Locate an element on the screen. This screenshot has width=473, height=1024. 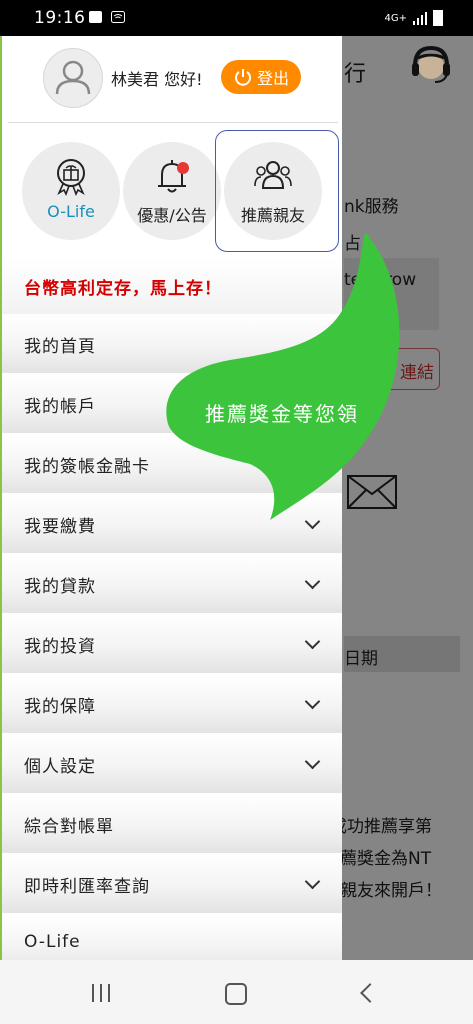
menu-item-label: 個人設定 is located at coordinates (60, 767).